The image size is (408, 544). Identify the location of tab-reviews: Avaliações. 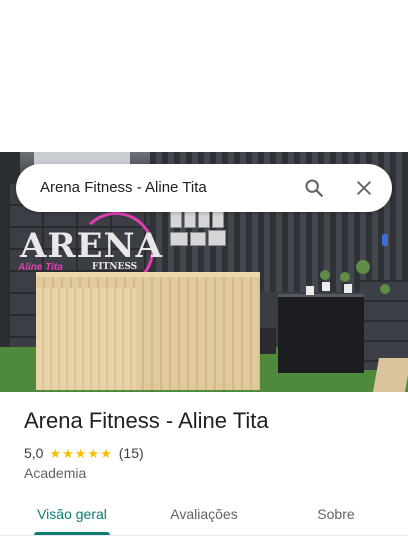
(204, 514).